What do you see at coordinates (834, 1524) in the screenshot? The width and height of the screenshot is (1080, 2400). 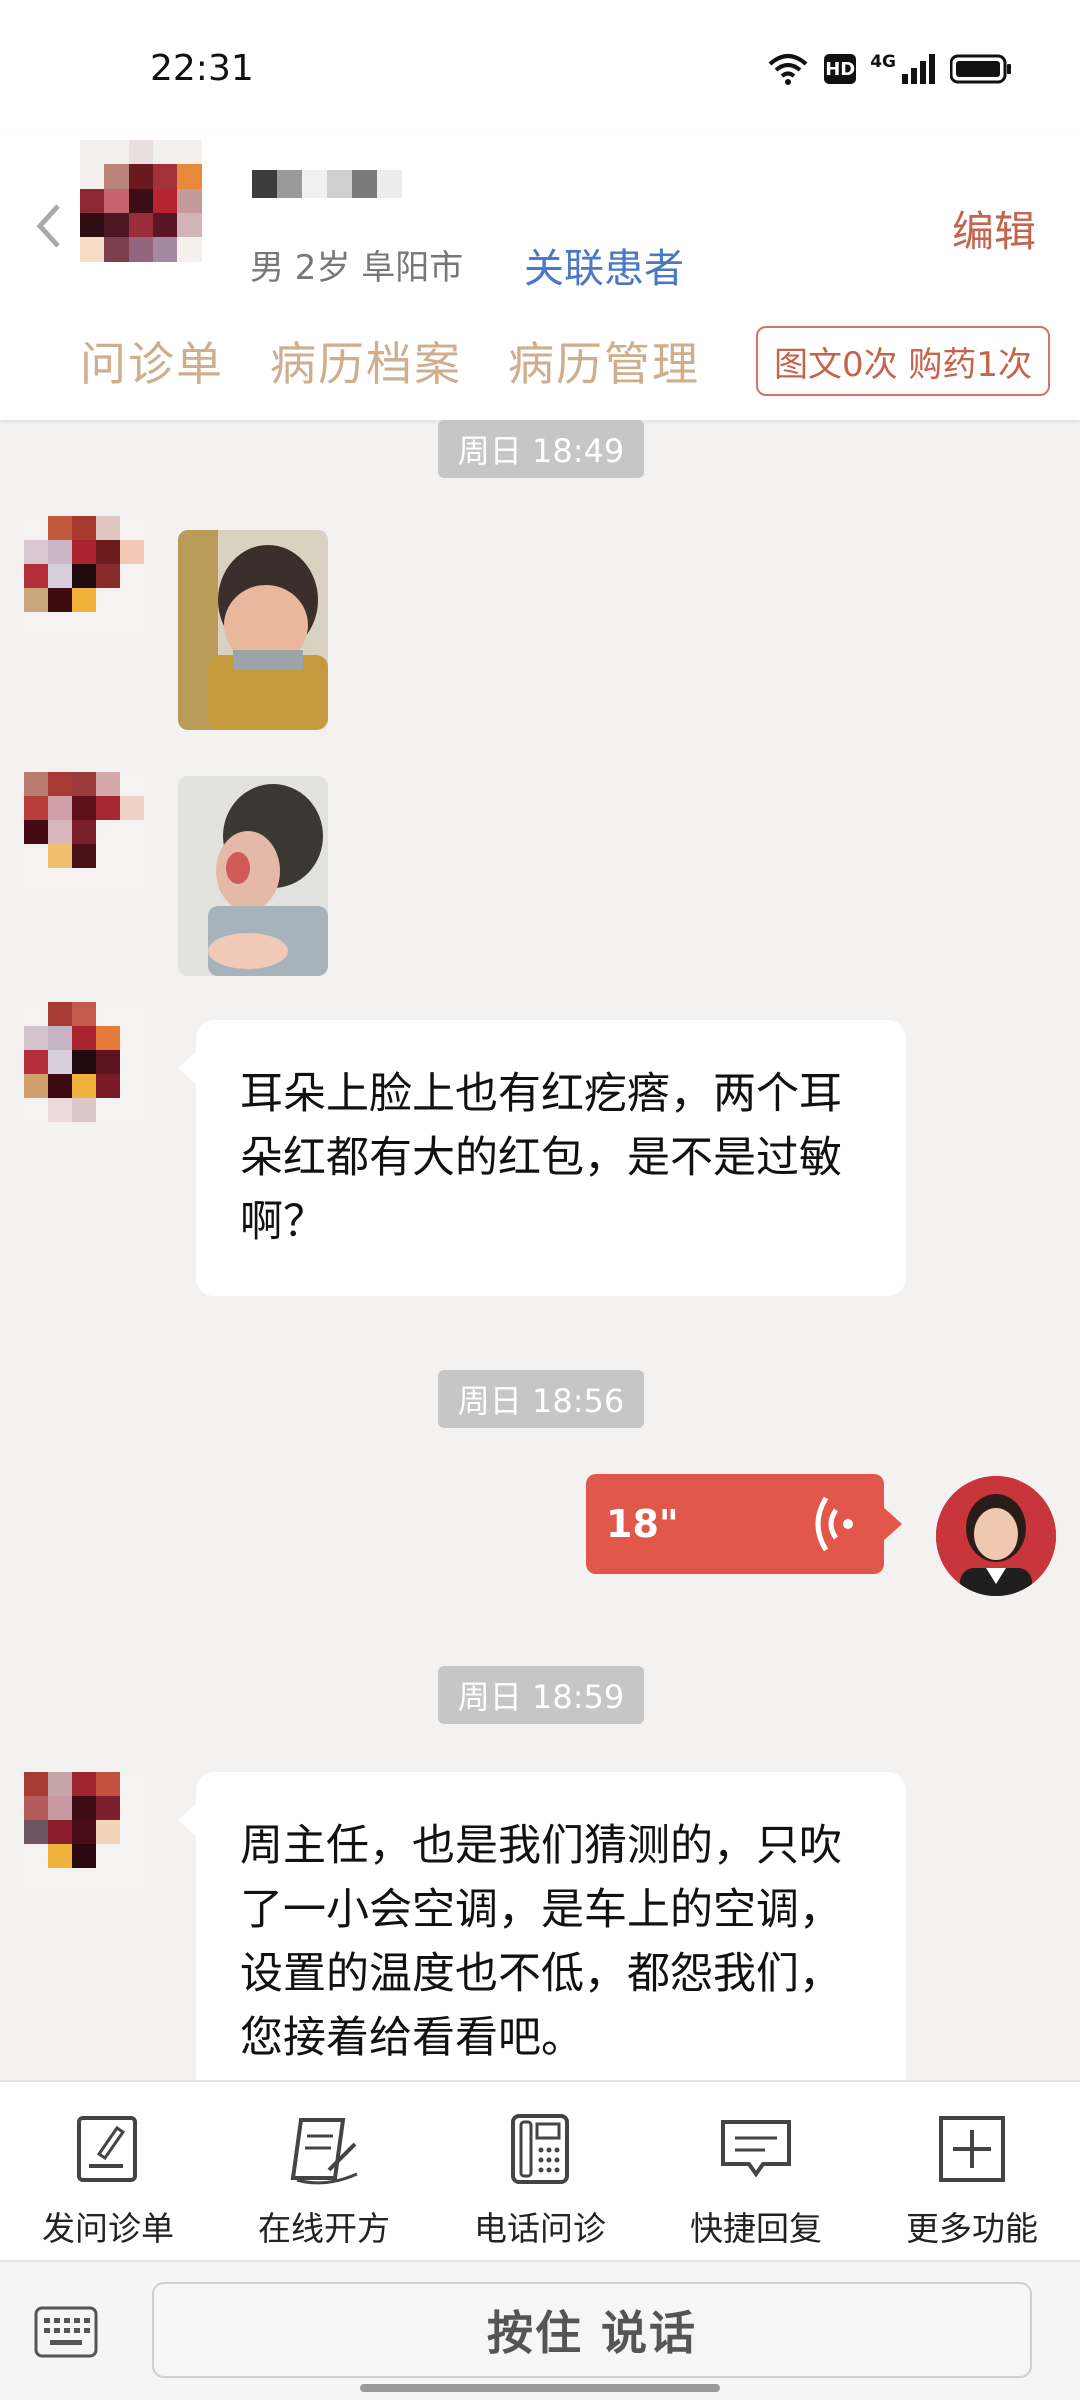 I see `voice-wave-icon` at bounding box center [834, 1524].